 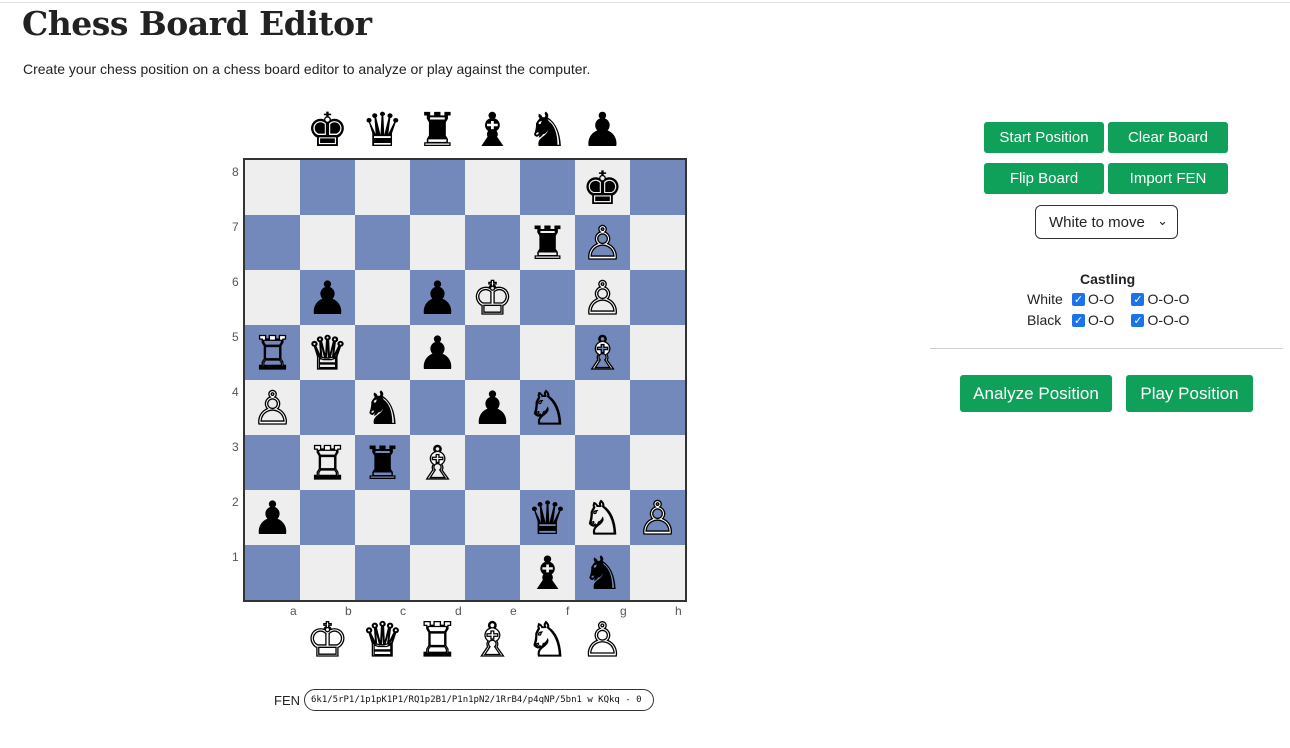 I want to click on piece-f7: ♜, so click(x=547, y=243).